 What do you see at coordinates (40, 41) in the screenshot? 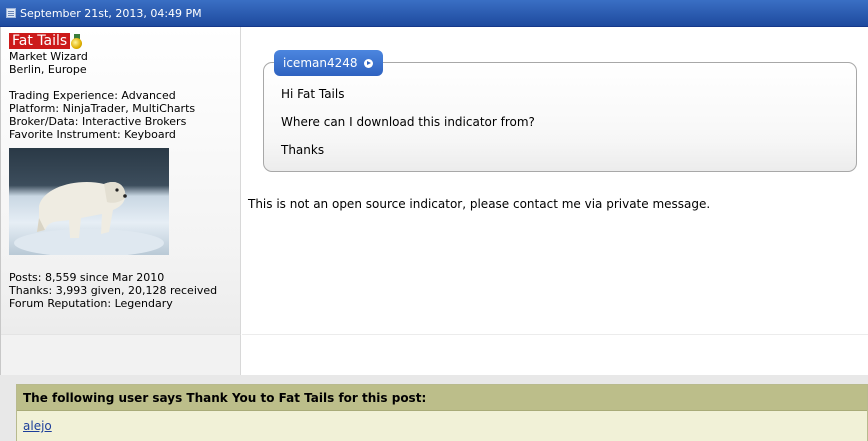
I see `username-link: Fat Tails` at bounding box center [40, 41].